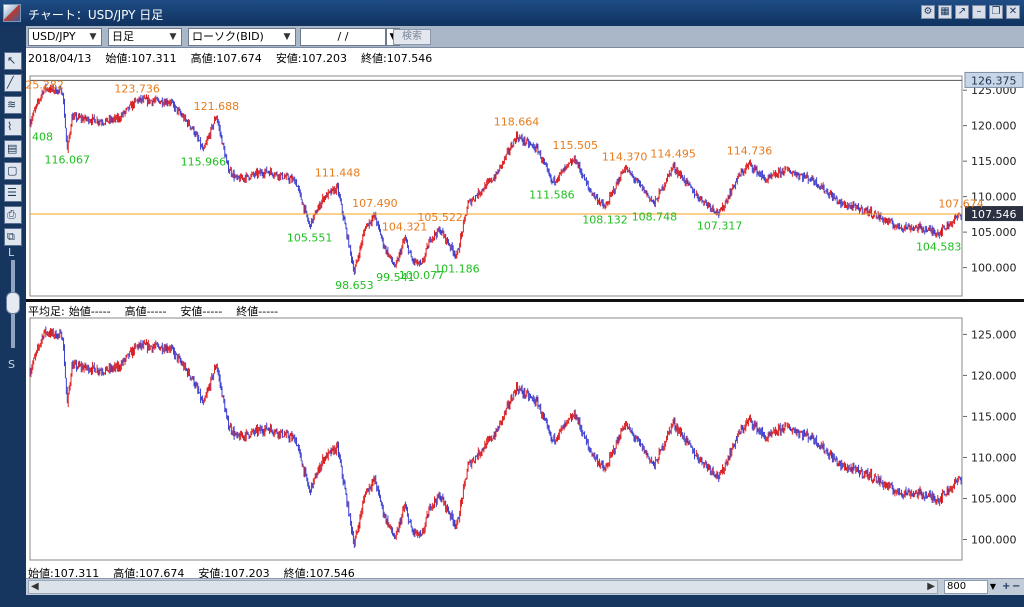 The image size is (1024, 607). Describe the element at coordinates (13, 149) in the screenshot. I see `oscillator-tool-icon: ▤` at that location.